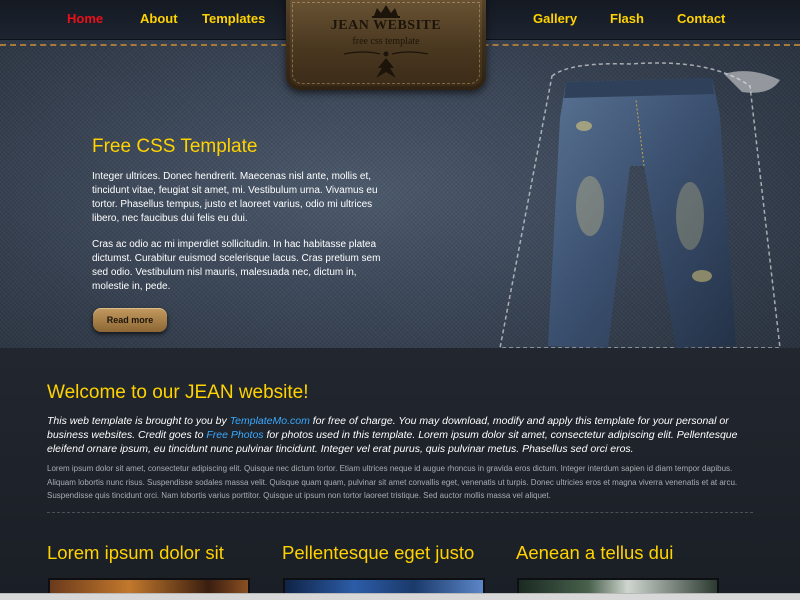 This screenshot has height=600, width=800. Describe the element at coordinates (386, 25) in the screenshot. I see `logo-title: JEAN WEBSITE` at that location.